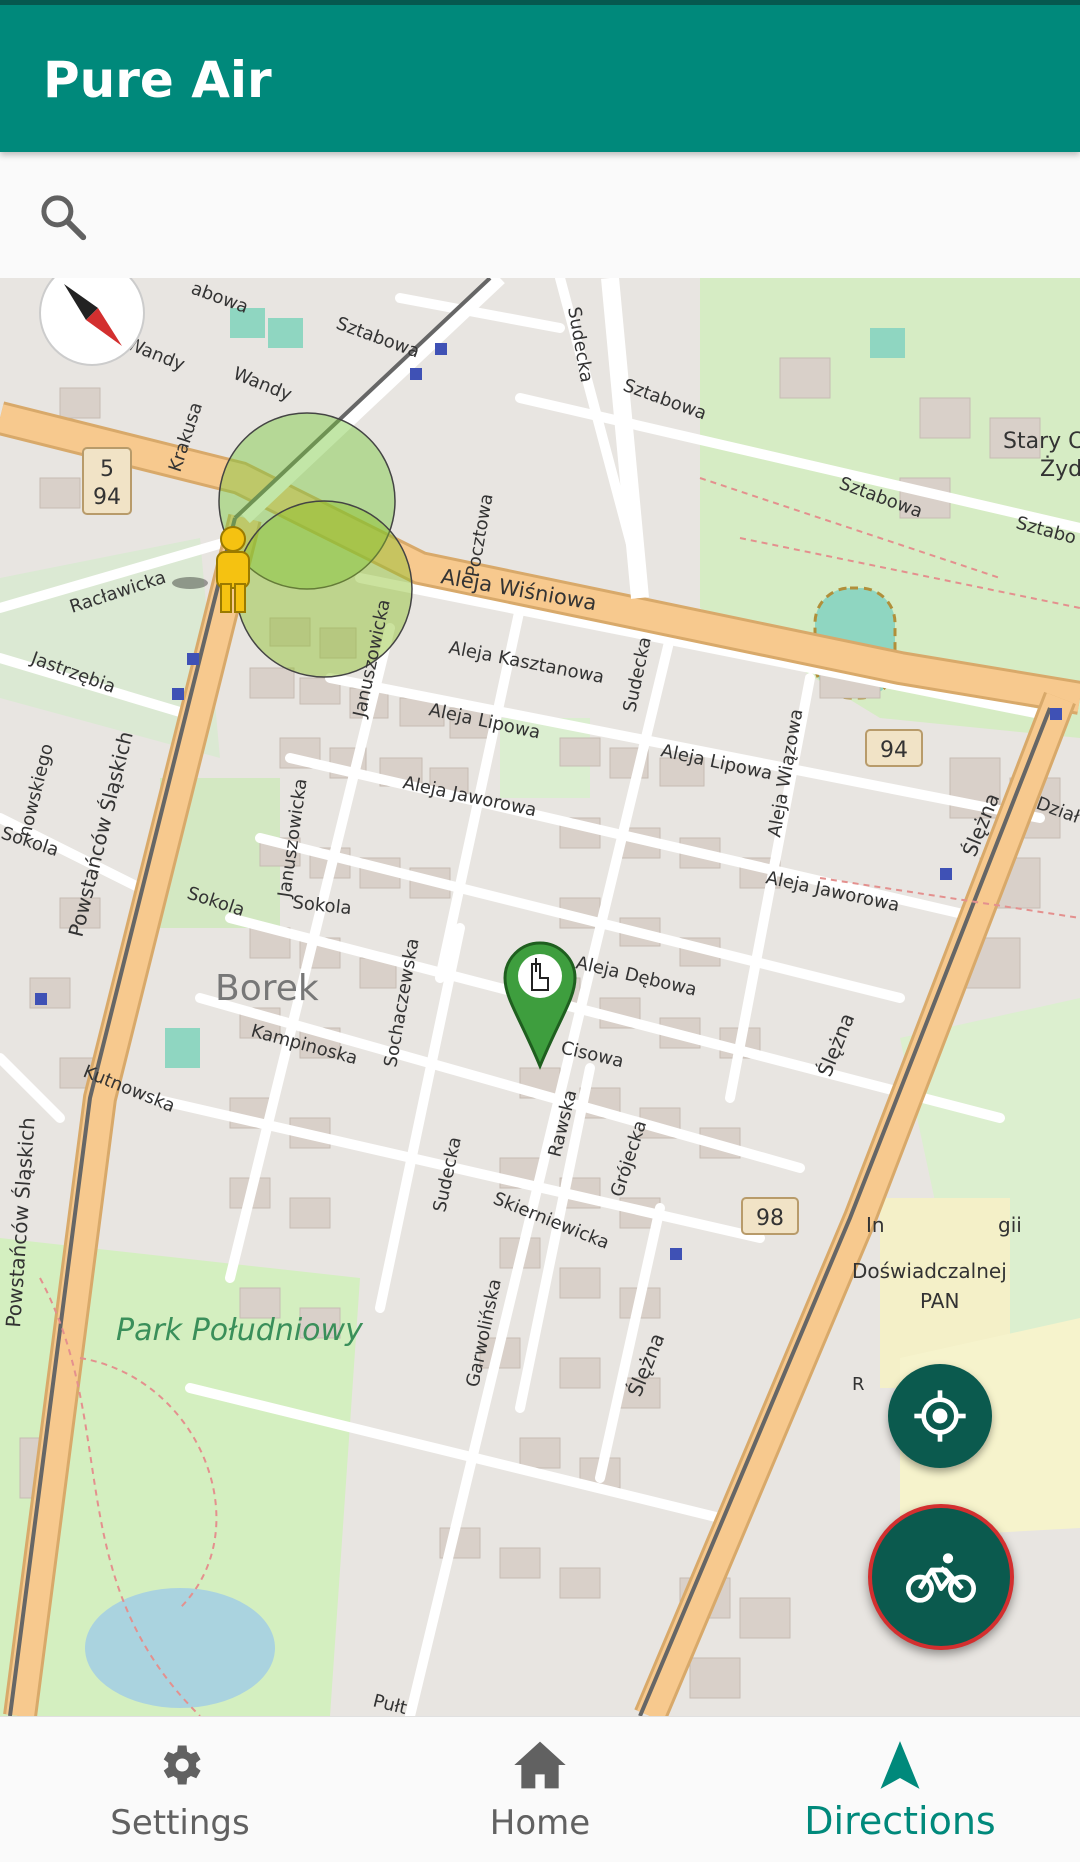  I want to click on bicycle-icon, so click(941, 1578).